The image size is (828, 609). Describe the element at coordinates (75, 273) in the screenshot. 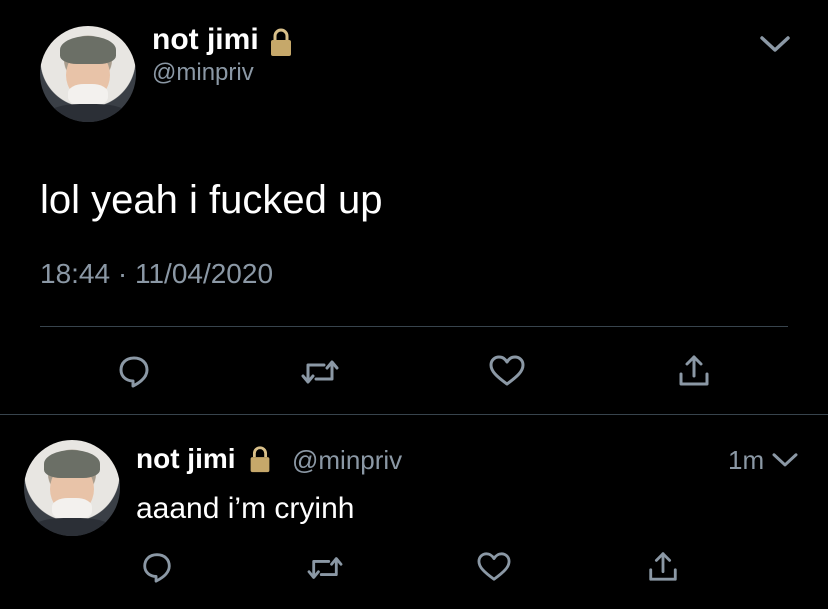

I see `tweet-time: 18:44` at that location.